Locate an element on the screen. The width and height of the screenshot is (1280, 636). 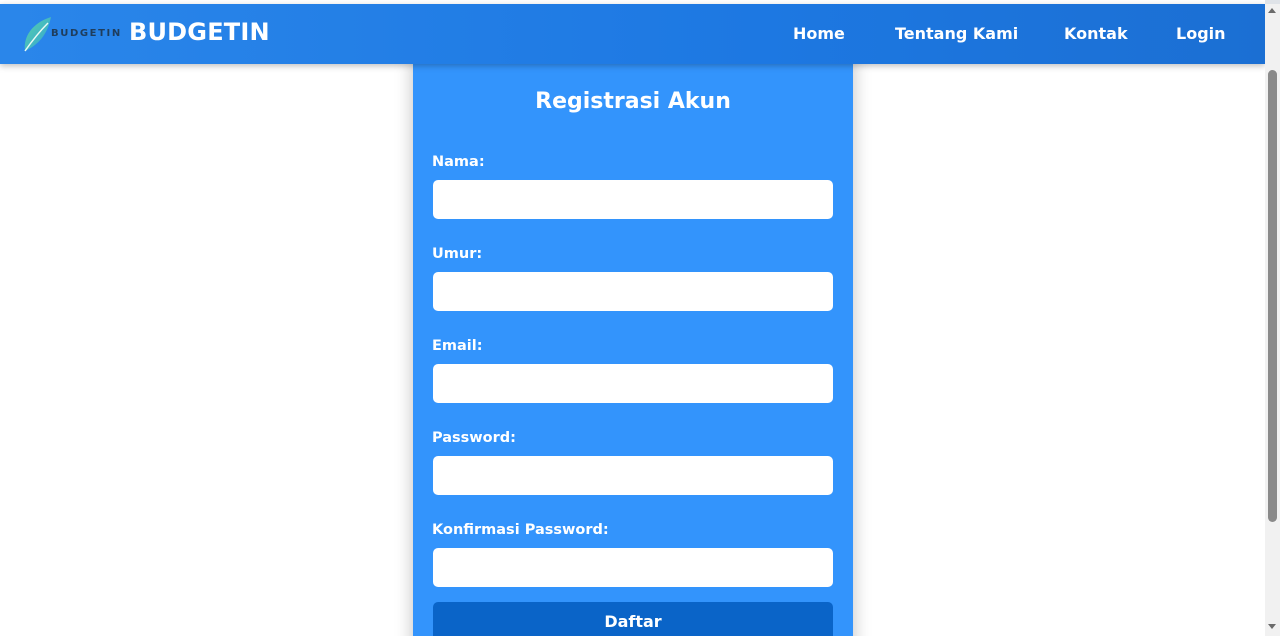
logo: BUDGETIN is located at coordinates (71, 35).